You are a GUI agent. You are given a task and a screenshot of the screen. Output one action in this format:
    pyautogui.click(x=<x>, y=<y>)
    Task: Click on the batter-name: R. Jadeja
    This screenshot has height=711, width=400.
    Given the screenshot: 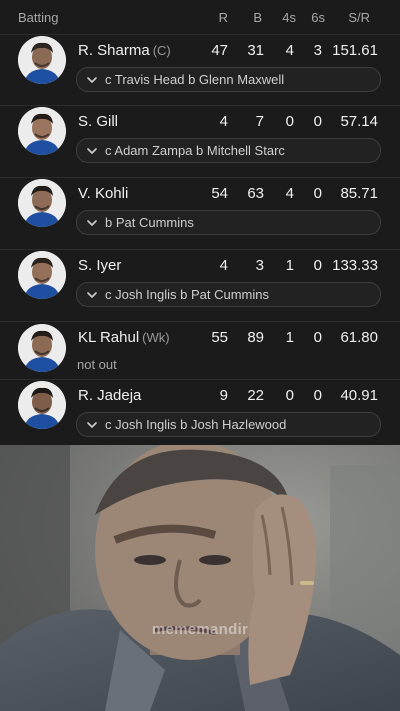 What is the action you would take?
    pyautogui.click(x=109, y=395)
    